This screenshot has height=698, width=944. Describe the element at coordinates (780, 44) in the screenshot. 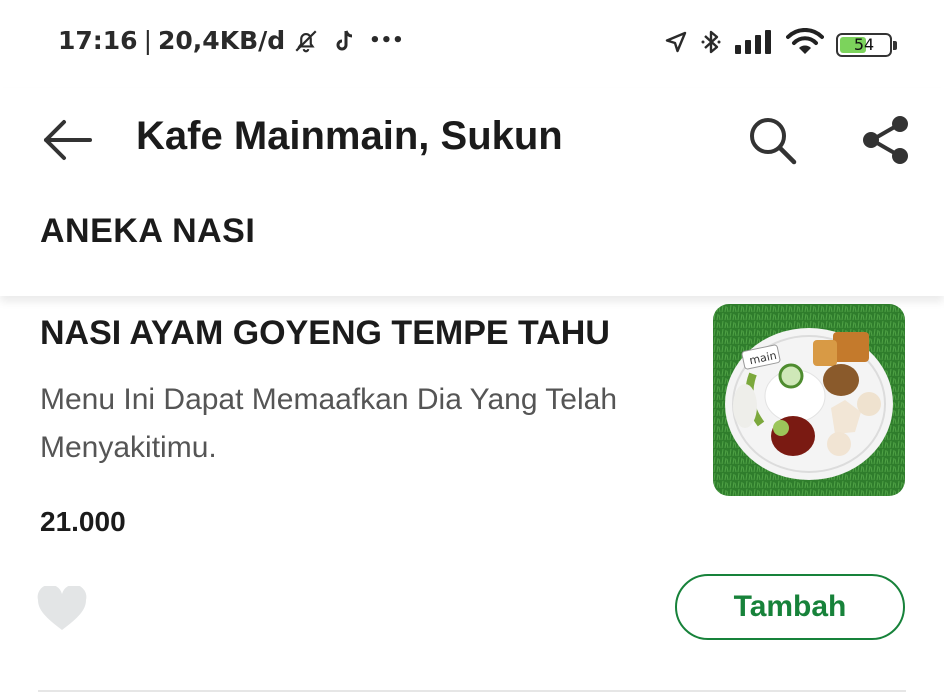

I see `status-right: 54` at that location.